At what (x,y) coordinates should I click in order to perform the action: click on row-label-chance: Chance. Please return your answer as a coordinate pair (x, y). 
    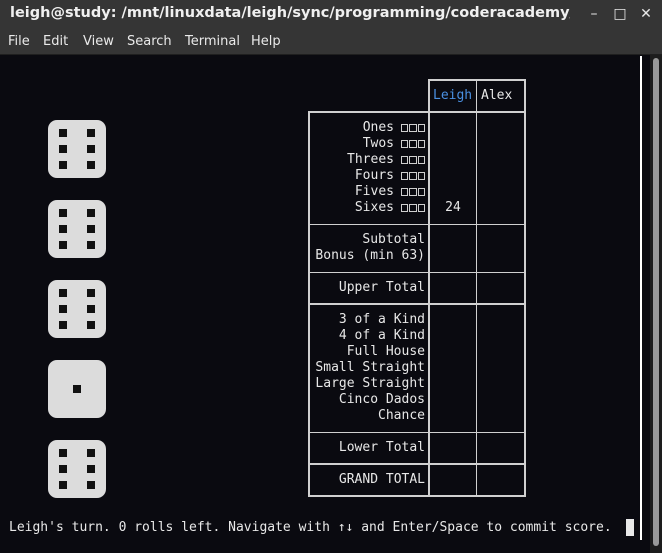
    Looking at the image, I should click on (368, 416).